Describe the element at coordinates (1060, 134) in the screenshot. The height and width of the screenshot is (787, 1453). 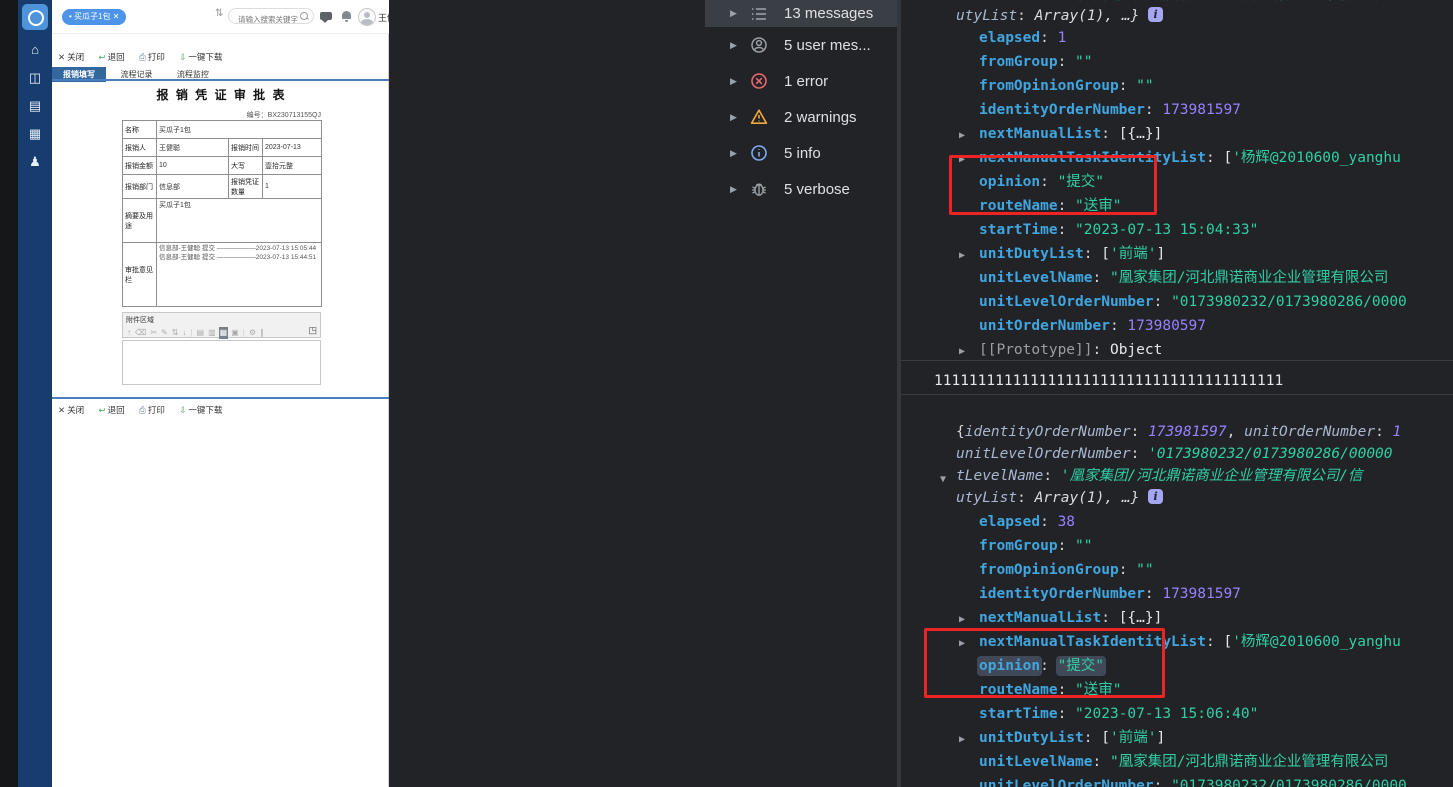
I see `console-row: ▶ nextManualList: [{…}]` at that location.